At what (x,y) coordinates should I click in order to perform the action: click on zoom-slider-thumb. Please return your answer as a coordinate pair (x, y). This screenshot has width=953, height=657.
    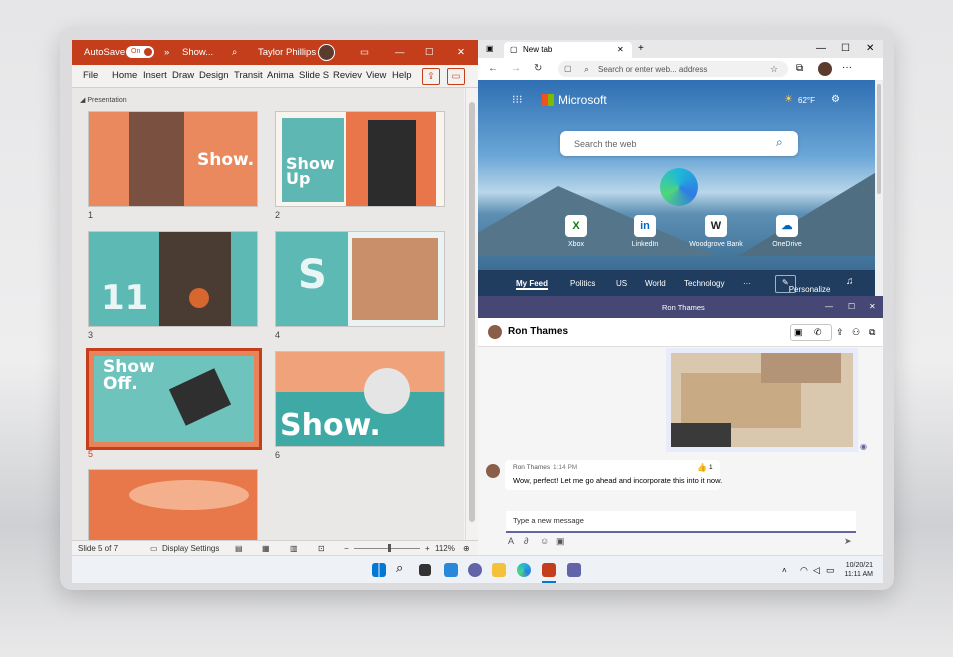
    Looking at the image, I should click on (389, 548).